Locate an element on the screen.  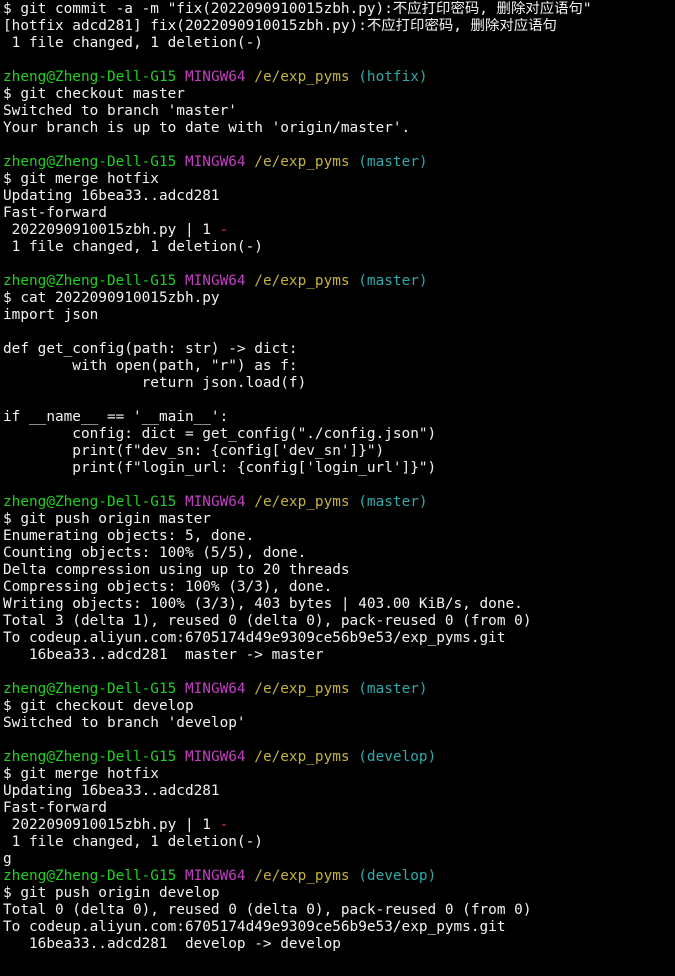
output-line: Enumerating objects: 5, done. is located at coordinates (129, 536).